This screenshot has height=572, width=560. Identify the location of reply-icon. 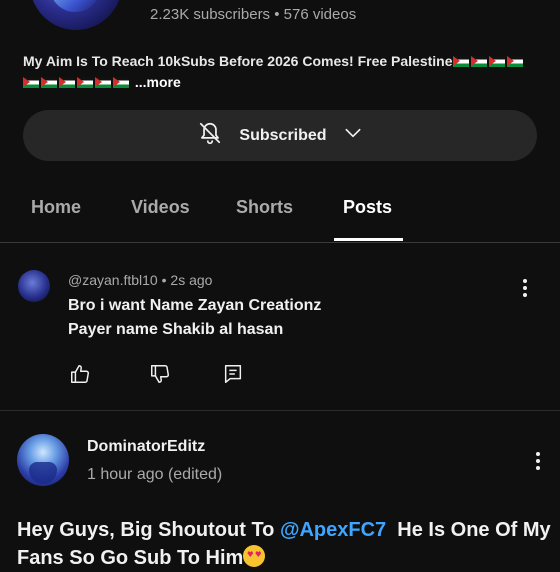
(233, 374).